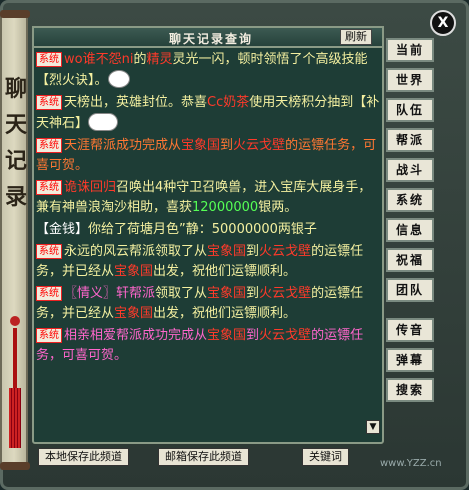 The height and width of the screenshot is (490, 469). Describe the element at coordinates (410, 330) in the screenshot. I see `tab-whisper: 传音` at that location.